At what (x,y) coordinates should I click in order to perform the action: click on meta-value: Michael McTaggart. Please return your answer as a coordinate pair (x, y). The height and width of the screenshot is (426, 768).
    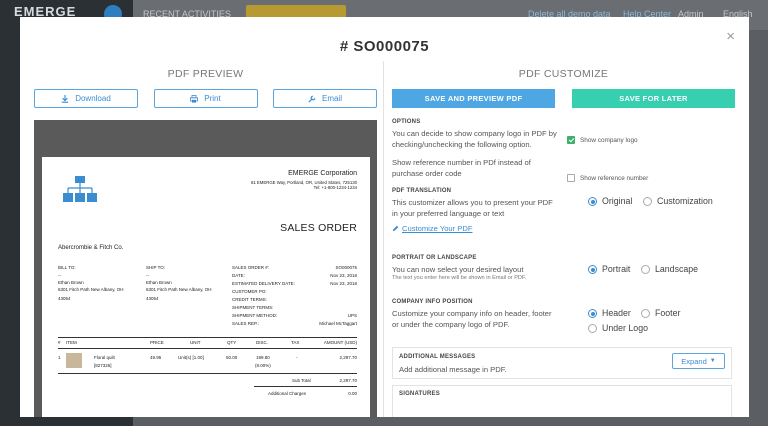
    Looking at the image, I should click on (338, 323).